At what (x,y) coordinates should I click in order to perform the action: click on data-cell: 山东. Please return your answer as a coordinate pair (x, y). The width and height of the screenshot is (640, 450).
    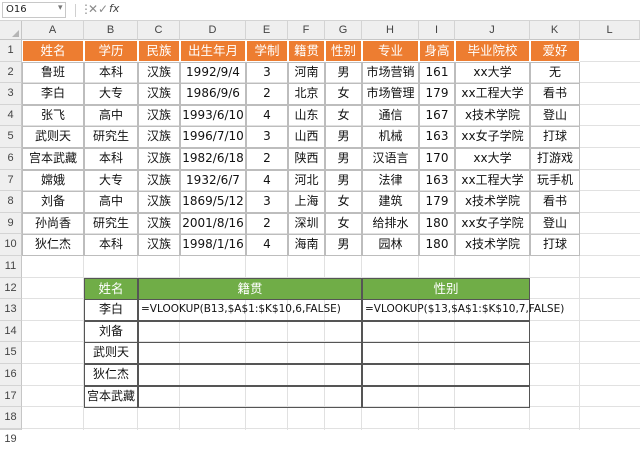
    Looking at the image, I should click on (306, 115).